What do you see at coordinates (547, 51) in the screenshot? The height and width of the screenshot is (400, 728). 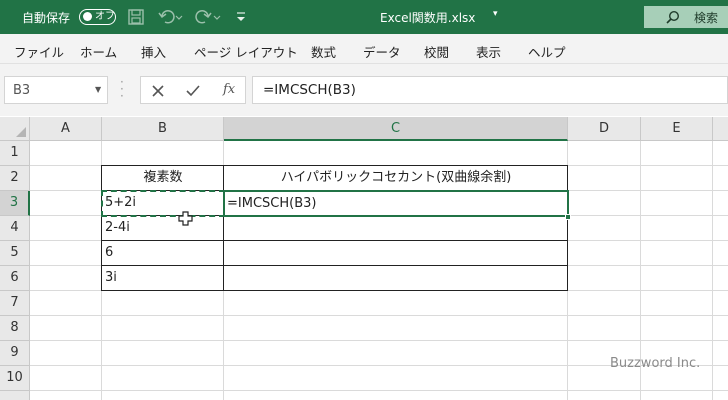 I see `tab-help: ヘルプ` at bounding box center [547, 51].